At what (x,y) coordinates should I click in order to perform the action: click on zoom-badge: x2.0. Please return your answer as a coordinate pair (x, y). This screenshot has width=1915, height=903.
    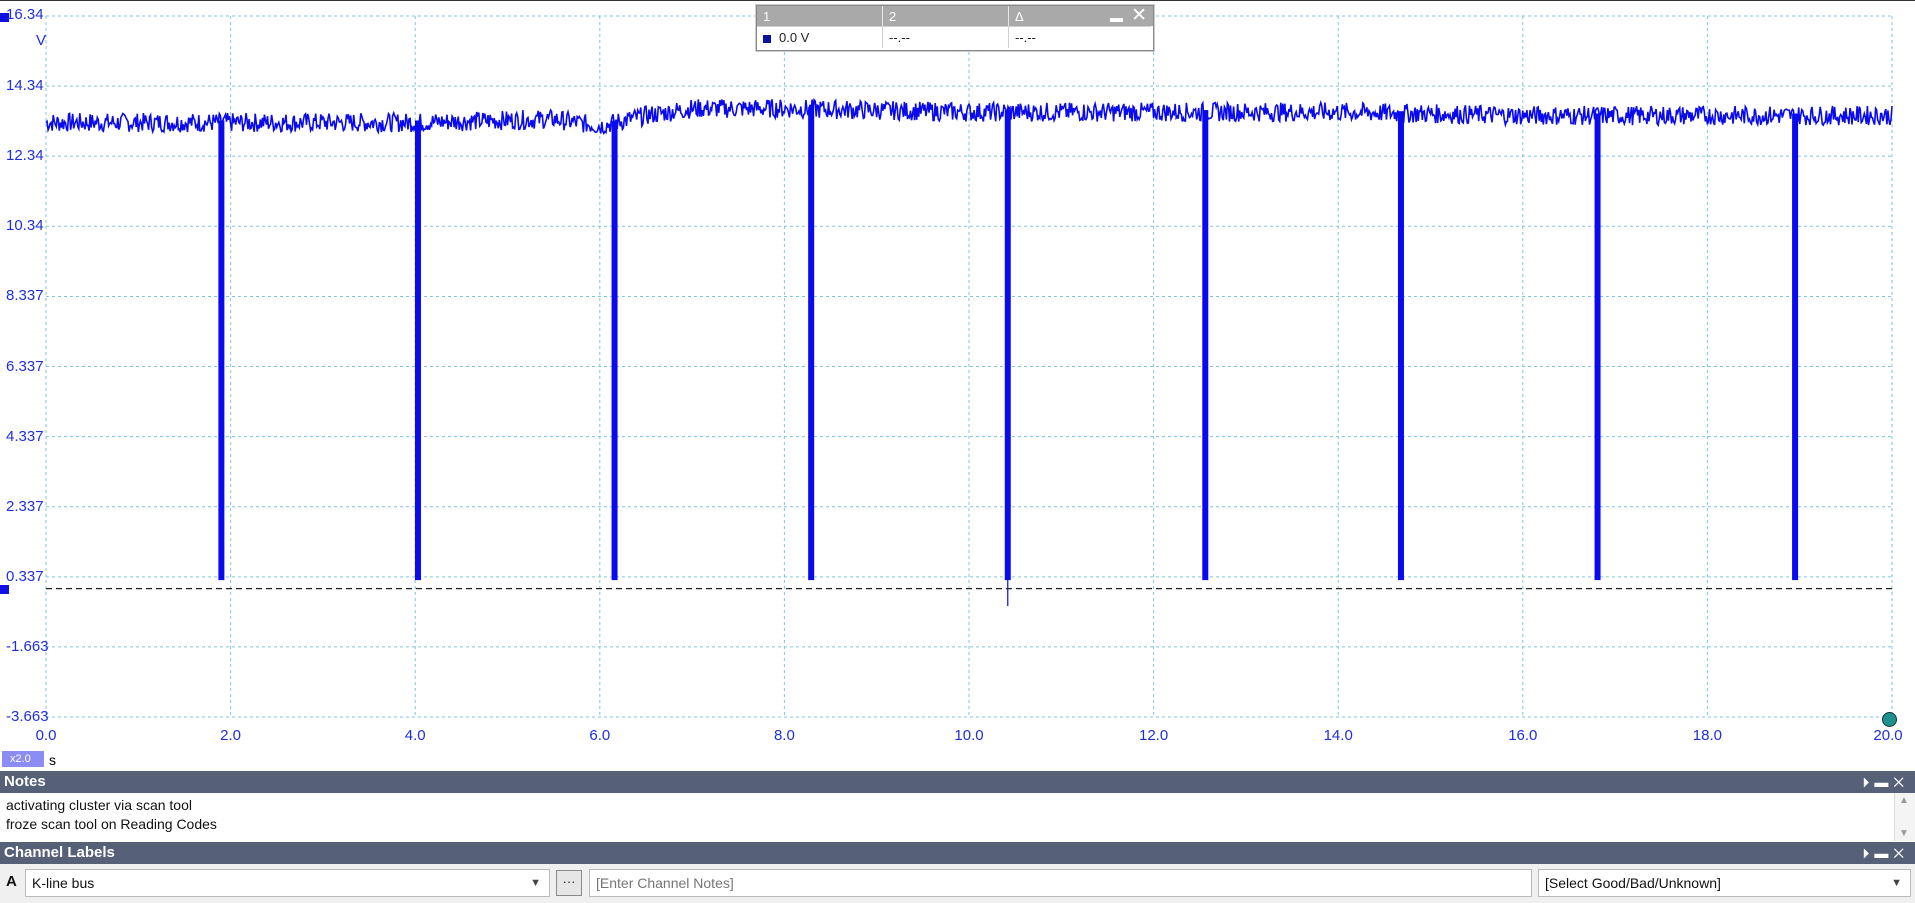
    Looking at the image, I should click on (23, 759).